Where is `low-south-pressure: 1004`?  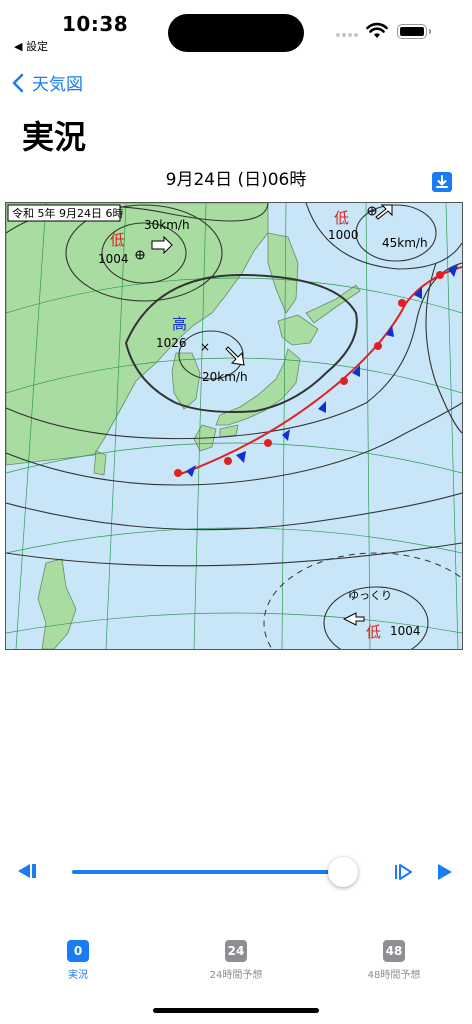
low-south-pressure: 1004 is located at coordinates (405, 631).